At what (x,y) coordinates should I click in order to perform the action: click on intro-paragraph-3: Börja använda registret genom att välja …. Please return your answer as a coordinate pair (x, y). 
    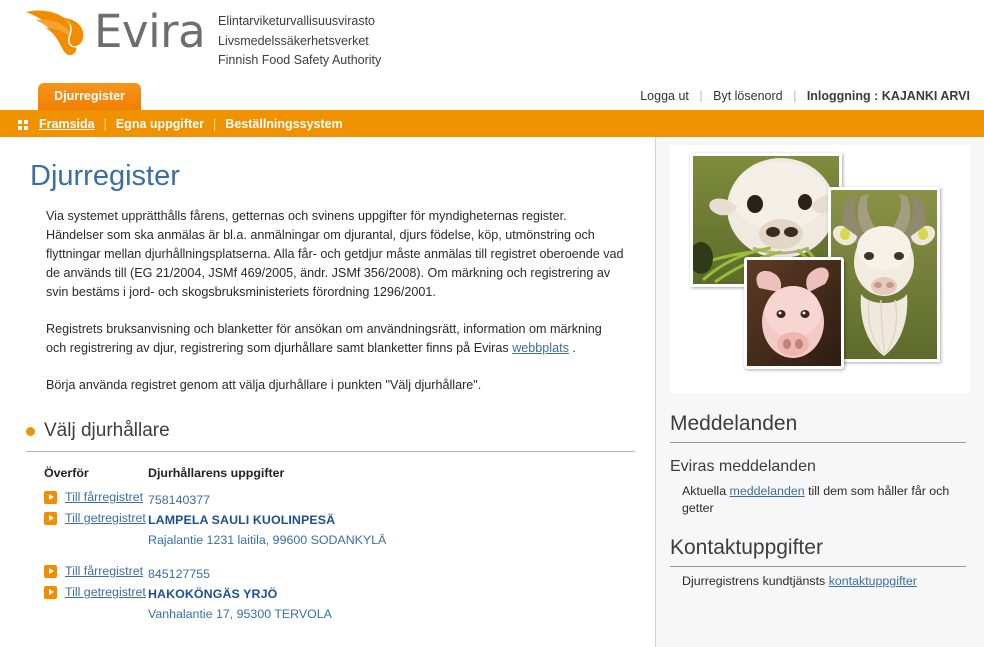
    Looking at the image, I should click on (264, 385).